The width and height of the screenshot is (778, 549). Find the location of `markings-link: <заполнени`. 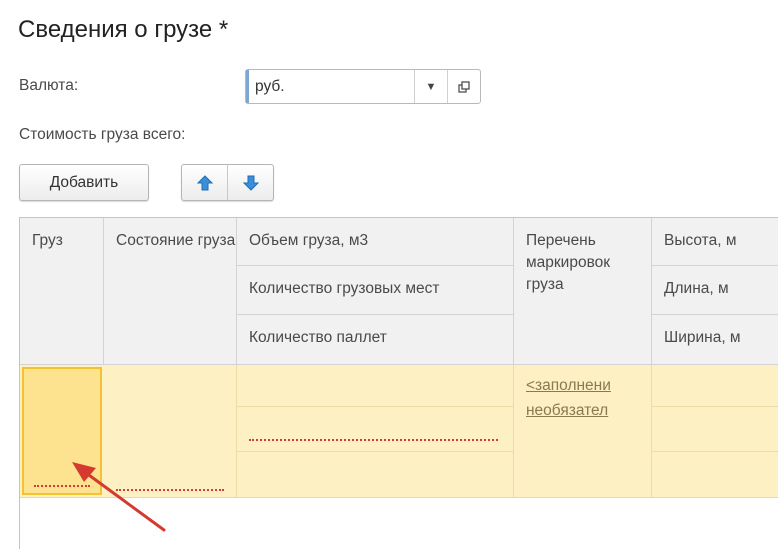

markings-link: <заполнени is located at coordinates (586, 386).